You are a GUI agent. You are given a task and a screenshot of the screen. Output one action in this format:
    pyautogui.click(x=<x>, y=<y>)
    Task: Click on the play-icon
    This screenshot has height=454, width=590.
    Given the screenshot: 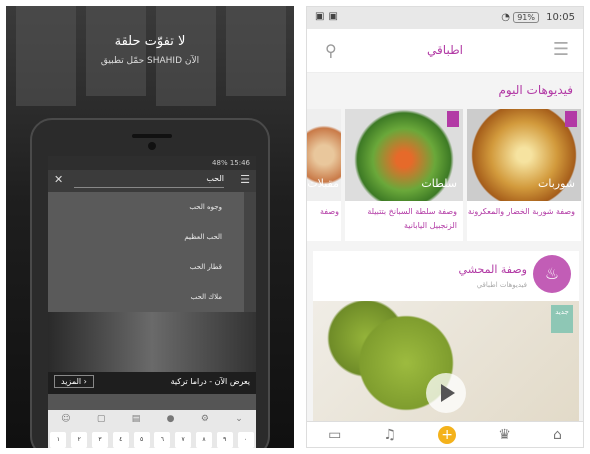 What is the action you would take?
    pyautogui.click(x=446, y=393)
    